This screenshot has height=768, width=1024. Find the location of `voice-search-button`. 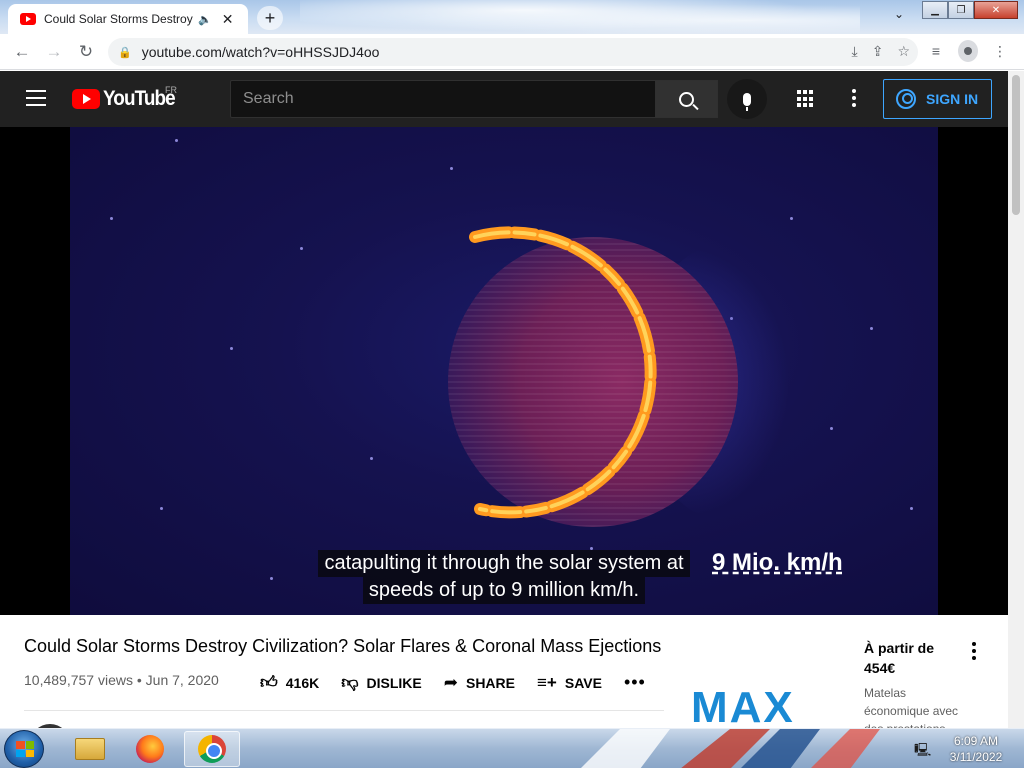

voice-search-button is located at coordinates (747, 99).